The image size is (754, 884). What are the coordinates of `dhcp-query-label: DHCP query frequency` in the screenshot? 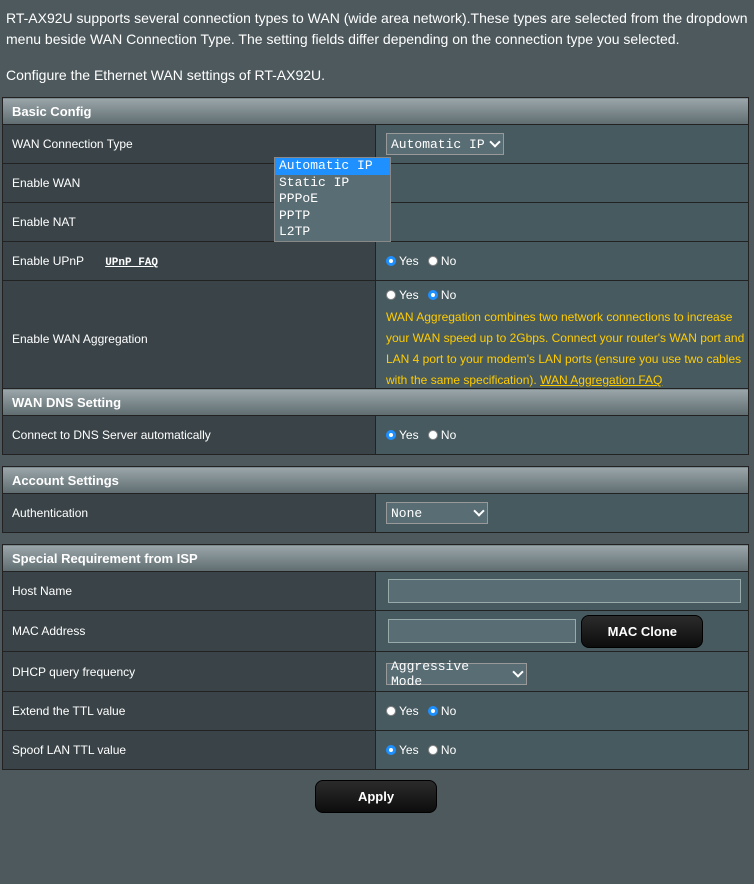 It's located at (189, 671).